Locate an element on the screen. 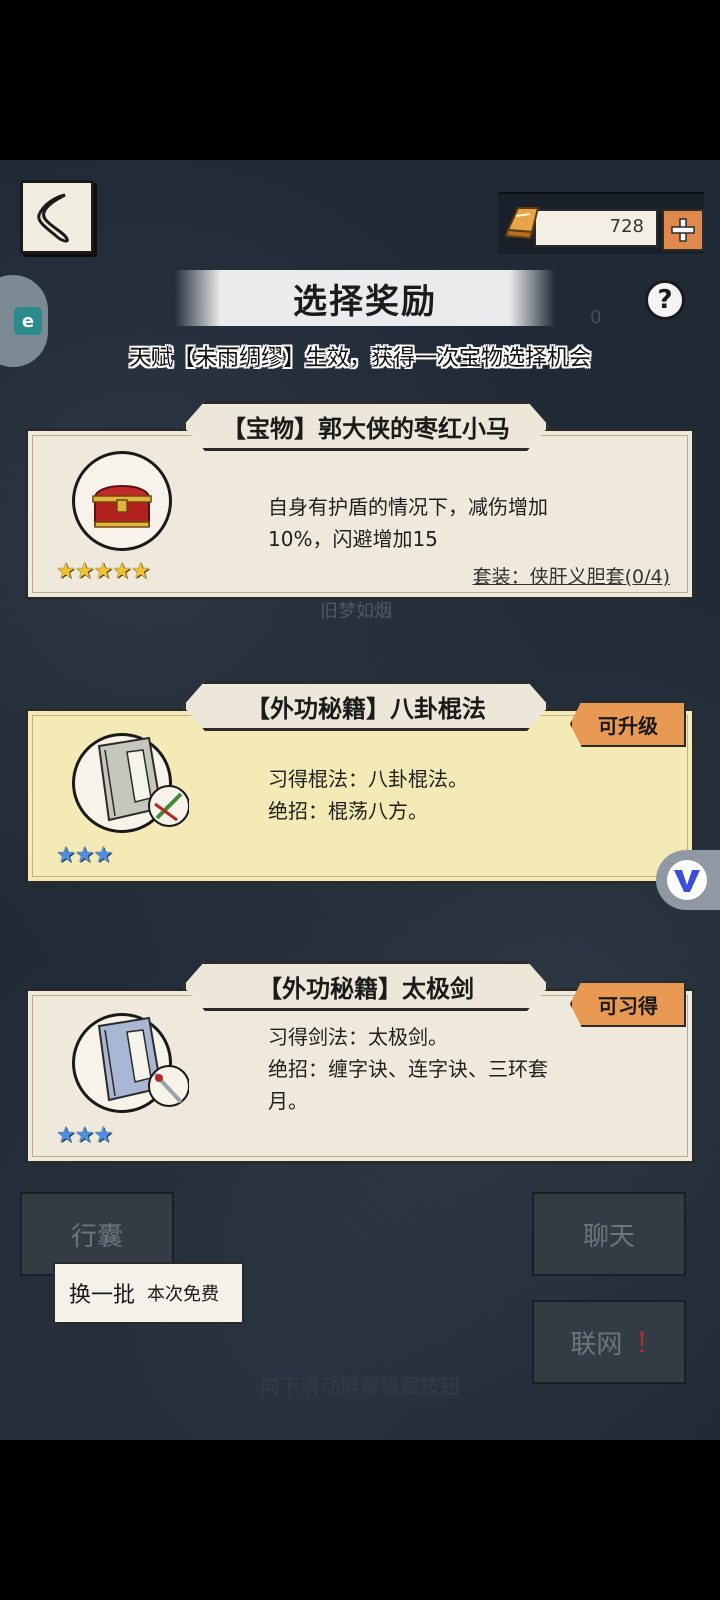  bg-faded-text: 旧梦如烟 is located at coordinates (356, 611).